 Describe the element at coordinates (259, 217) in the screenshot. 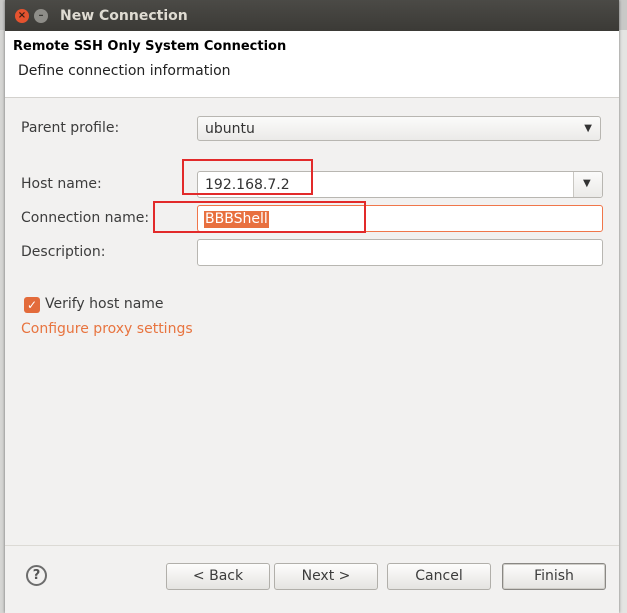

I see `annotation-box-connection` at that location.